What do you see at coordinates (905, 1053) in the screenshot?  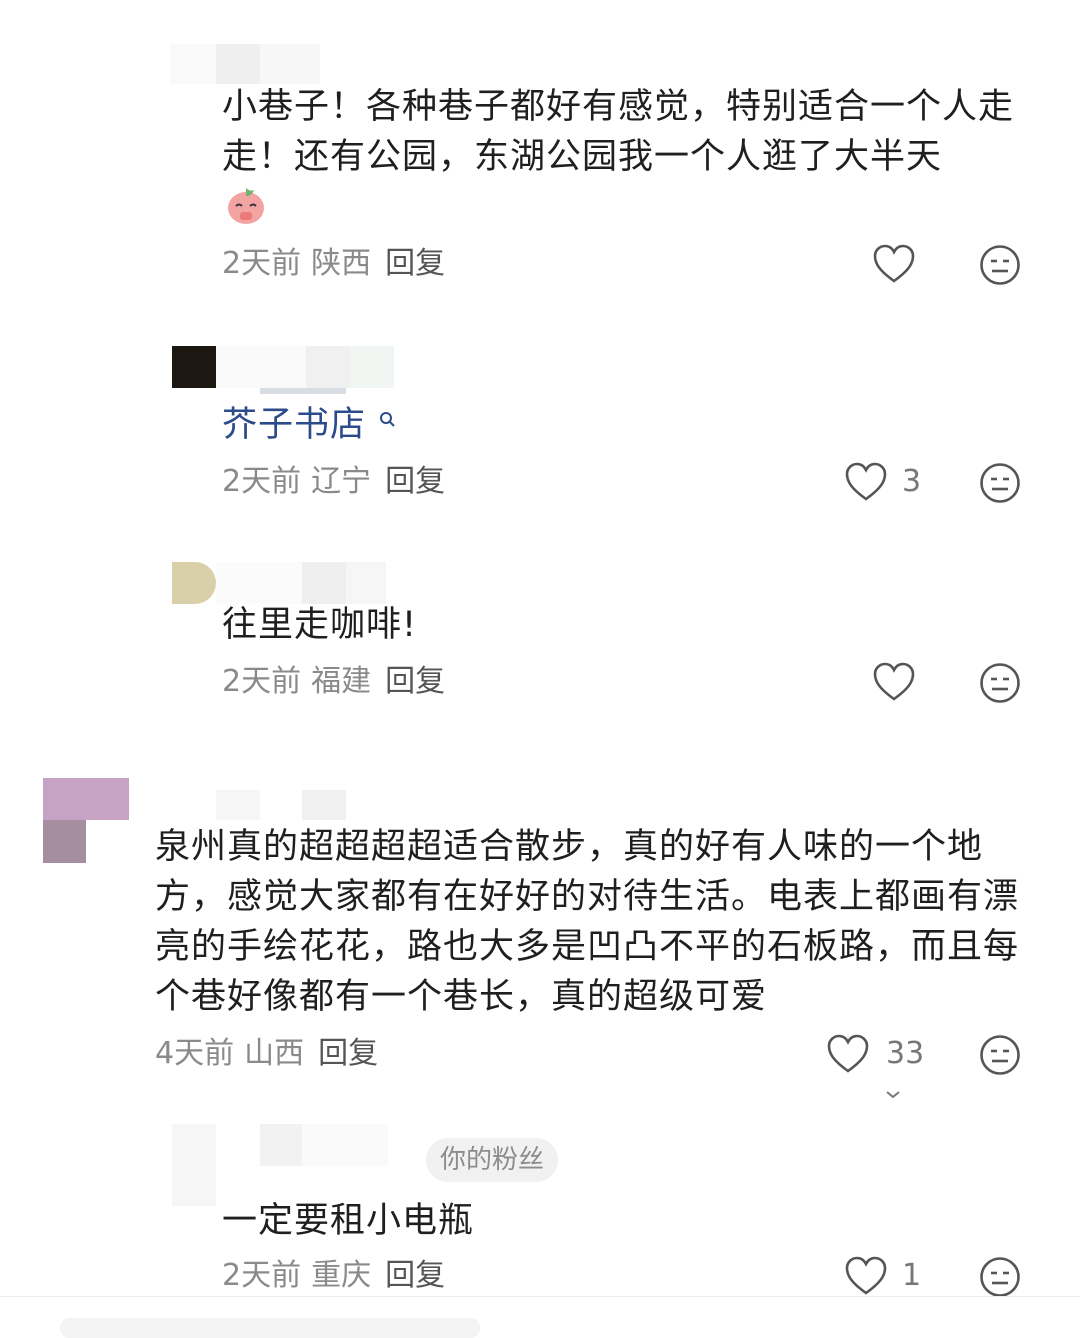 I see `like-count: 33` at bounding box center [905, 1053].